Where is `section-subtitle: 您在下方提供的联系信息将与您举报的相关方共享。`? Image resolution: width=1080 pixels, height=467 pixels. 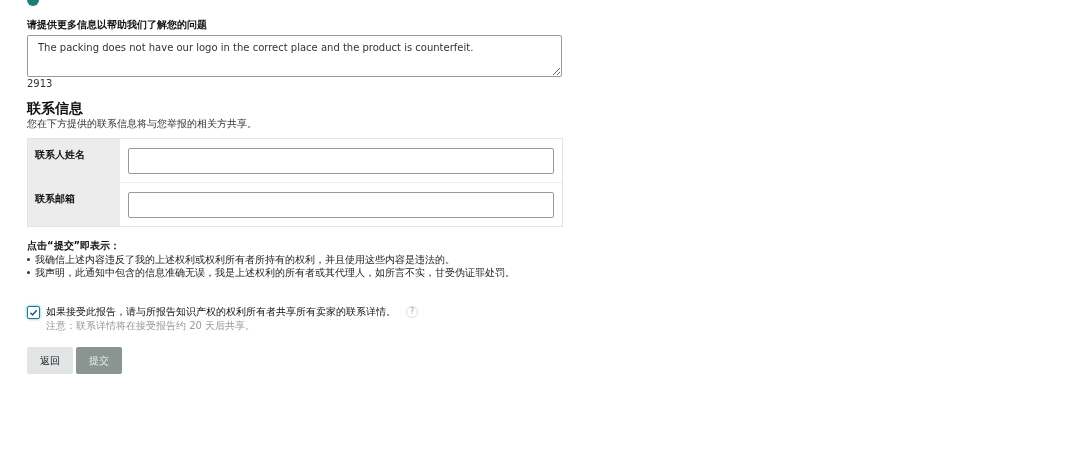 section-subtitle: 您在下方提供的联系信息将与您举报的相关方共享。 is located at coordinates (142, 123).